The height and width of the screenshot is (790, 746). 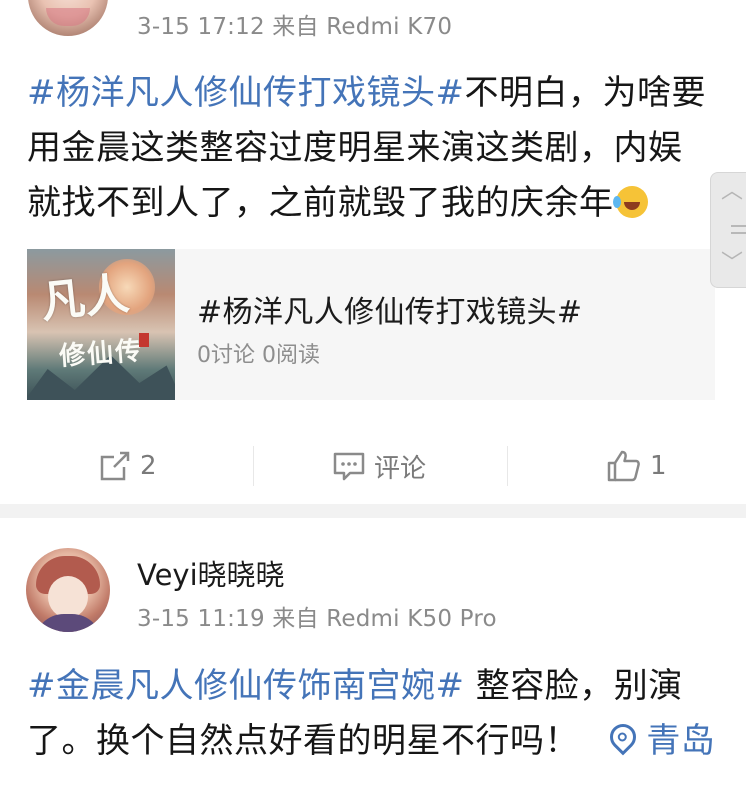 What do you see at coordinates (400, 468) in the screenshot?
I see `comment-label: 评论` at bounding box center [400, 468].